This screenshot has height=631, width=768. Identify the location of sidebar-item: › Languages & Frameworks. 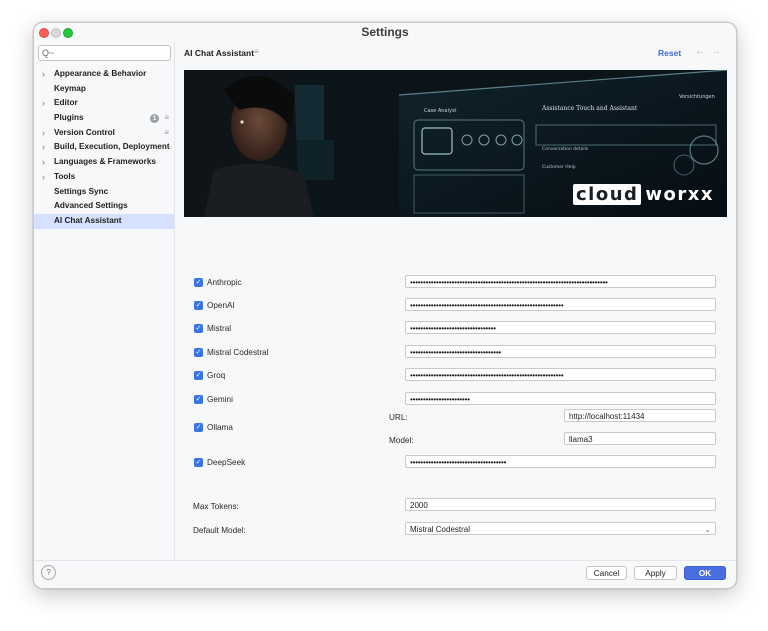
(104, 162).